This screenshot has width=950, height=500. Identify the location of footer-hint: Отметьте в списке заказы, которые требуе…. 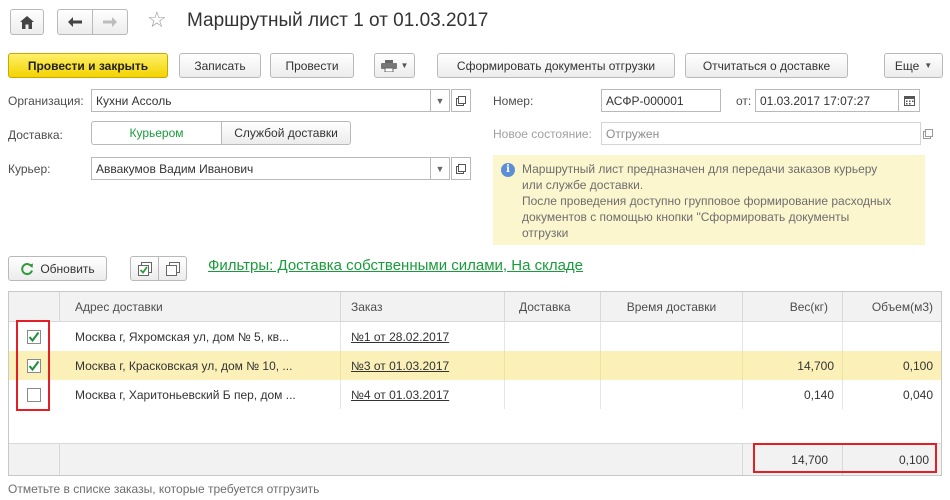
(164, 489).